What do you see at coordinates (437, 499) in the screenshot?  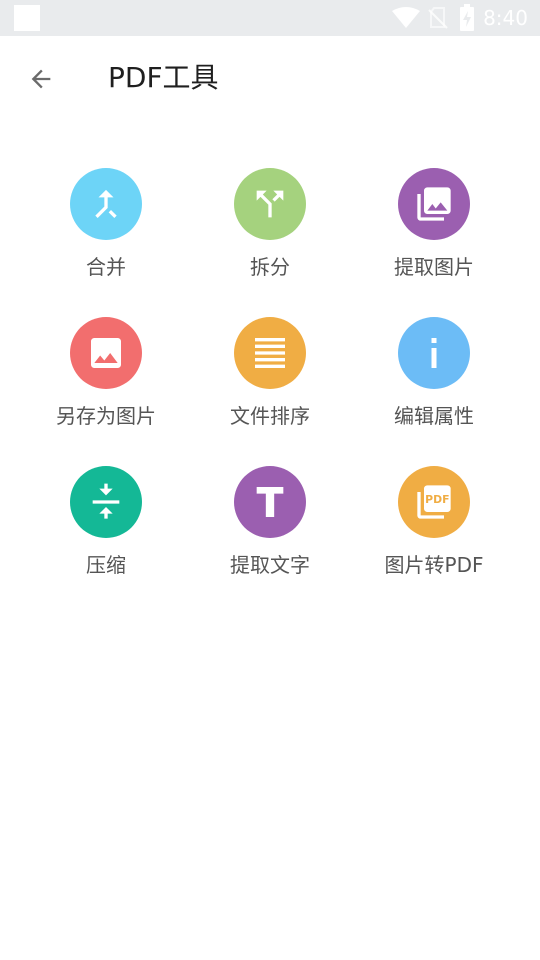 I see `svg-text: PDF` at bounding box center [437, 499].